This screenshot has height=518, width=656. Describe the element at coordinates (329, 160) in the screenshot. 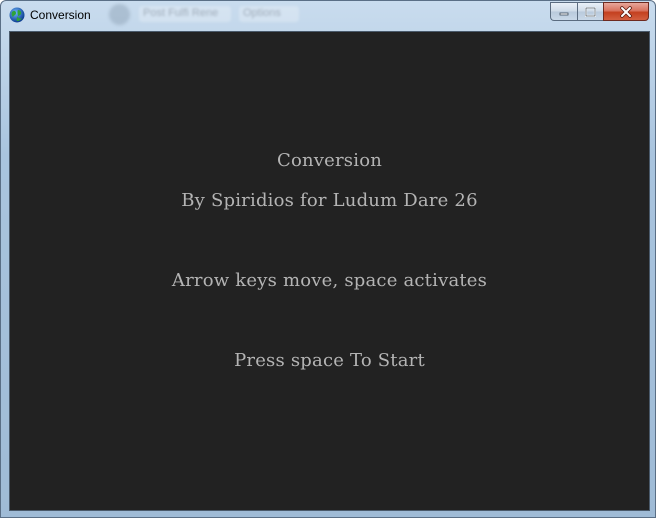

I see `game-title: Conversion` at that location.